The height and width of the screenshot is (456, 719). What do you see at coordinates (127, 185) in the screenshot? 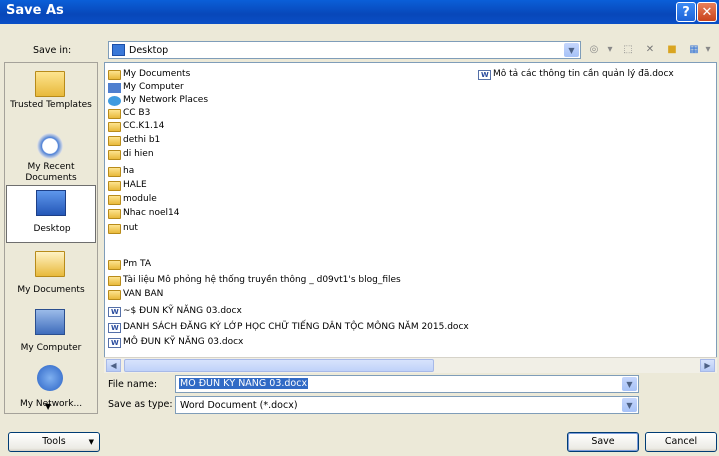
I see `list-item: HALE` at bounding box center [127, 185].